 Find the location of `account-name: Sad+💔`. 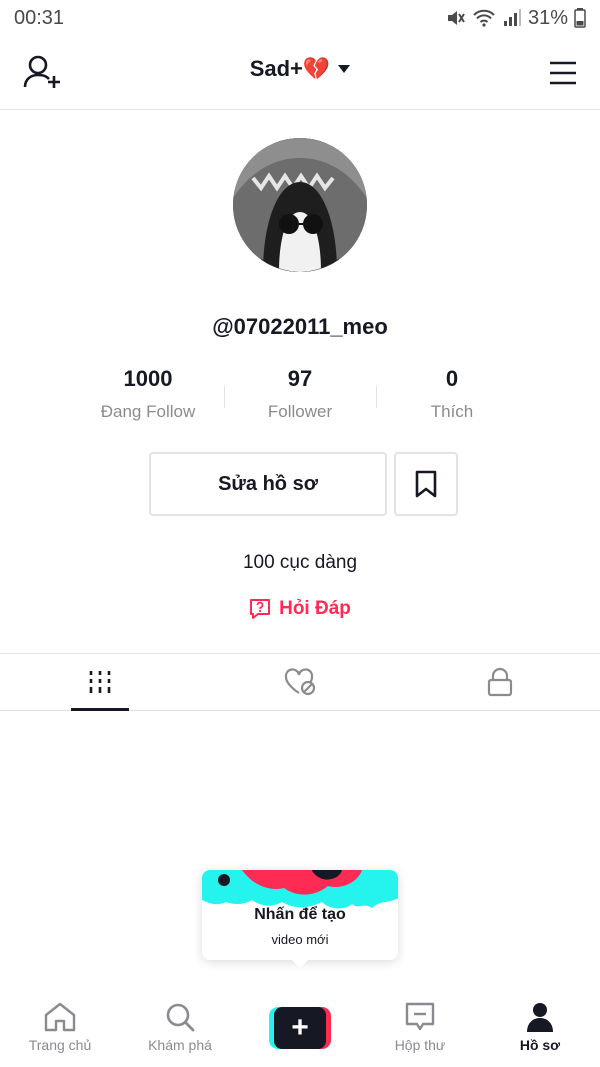

account-name: Sad+💔 is located at coordinates (290, 68).